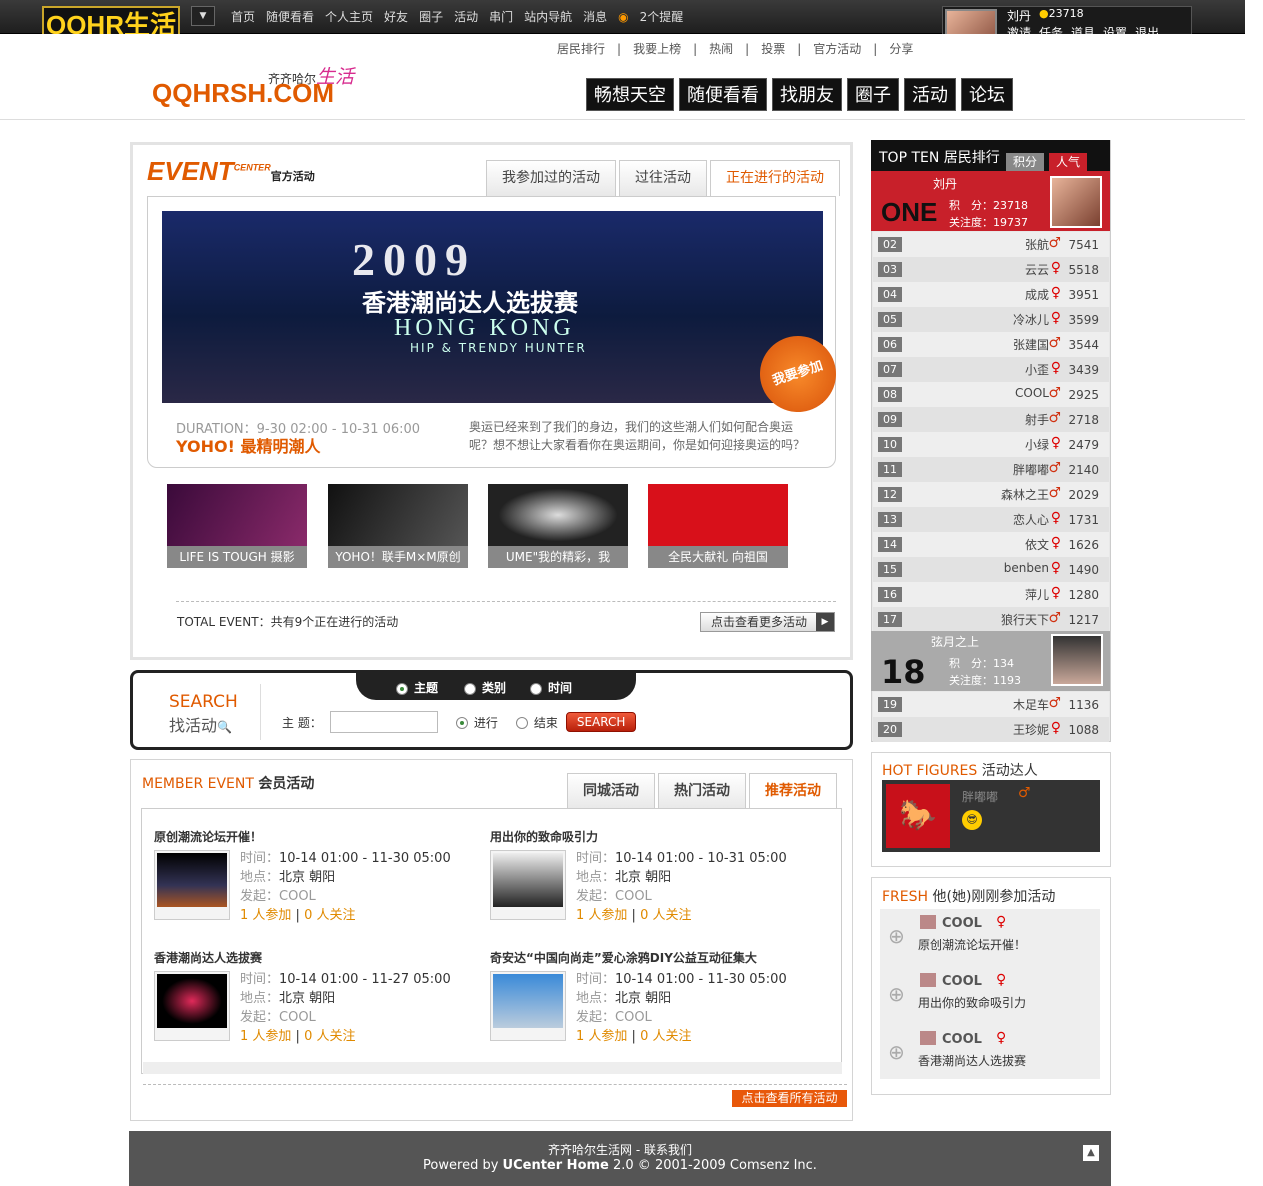  Describe the element at coordinates (972, 944) in the screenshot. I see `fresh-event: 原创潮流论坛开催！` at that location.